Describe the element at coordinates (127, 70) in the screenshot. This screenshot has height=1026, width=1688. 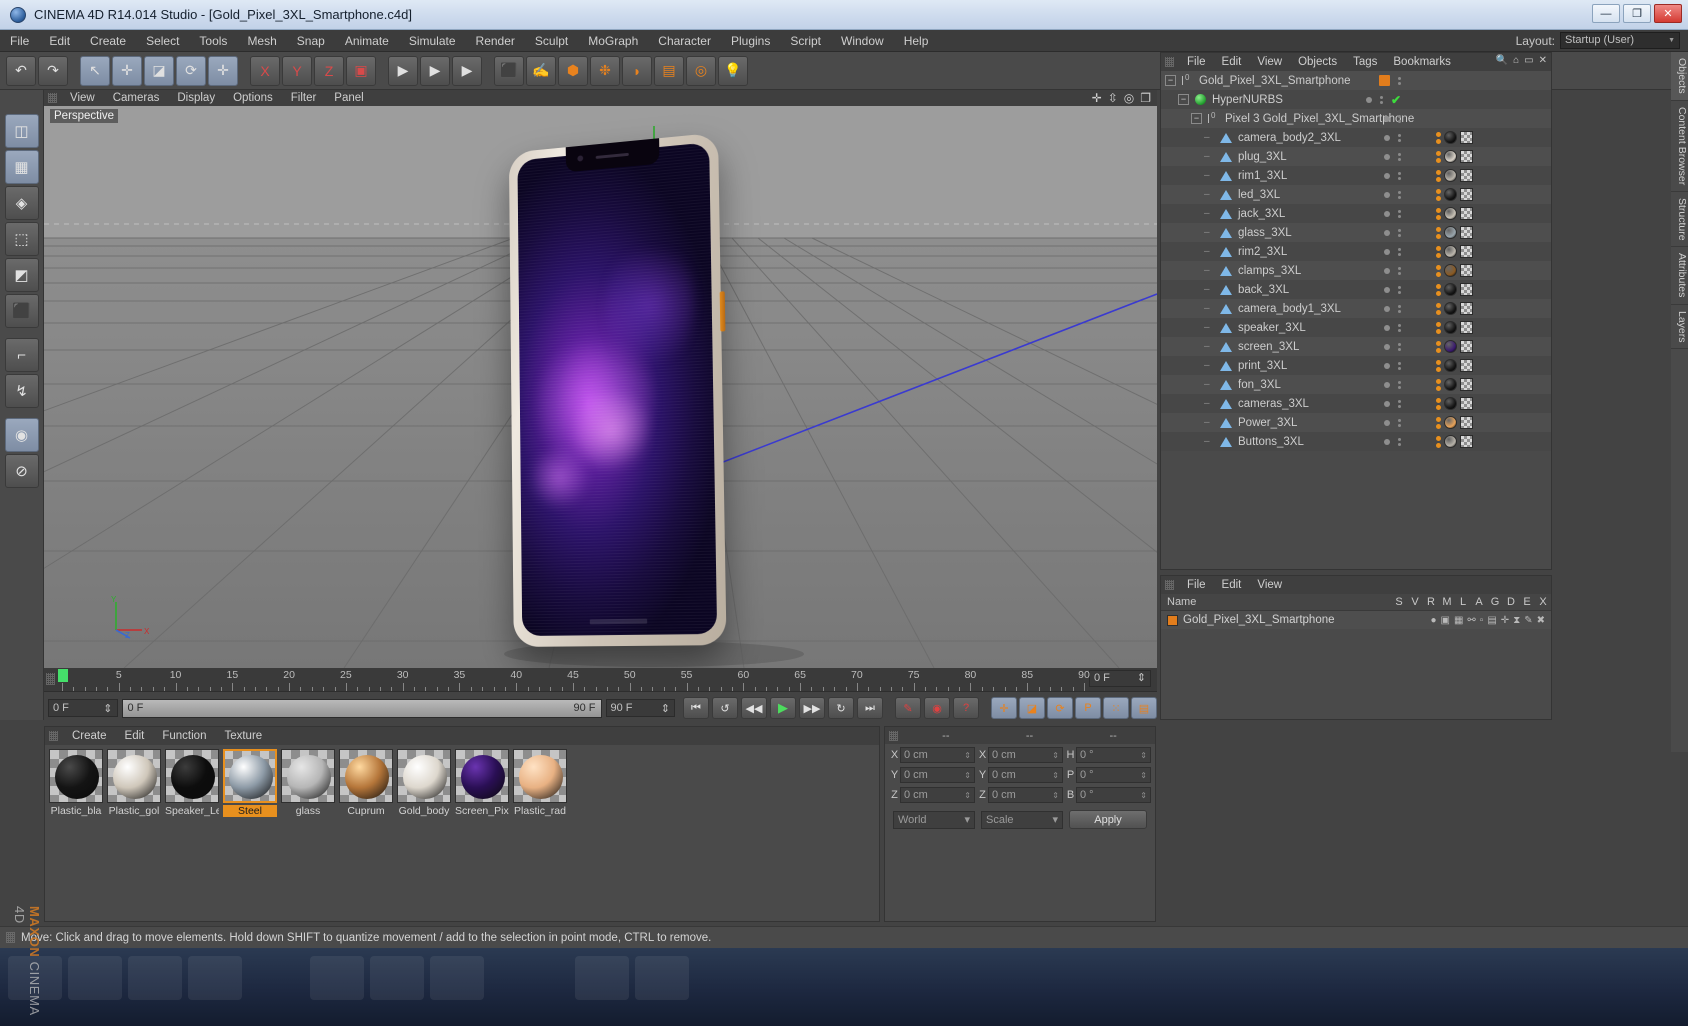
I see `move-tool-button: ✛` at that location.